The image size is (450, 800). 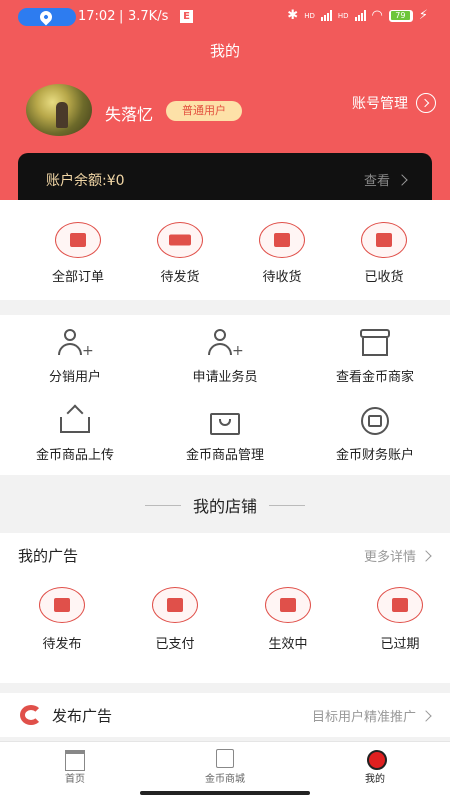 What do you see at coordinates (225, 793) in the screenshot?
I see `home-indicator` at bounding box center [225, 793].